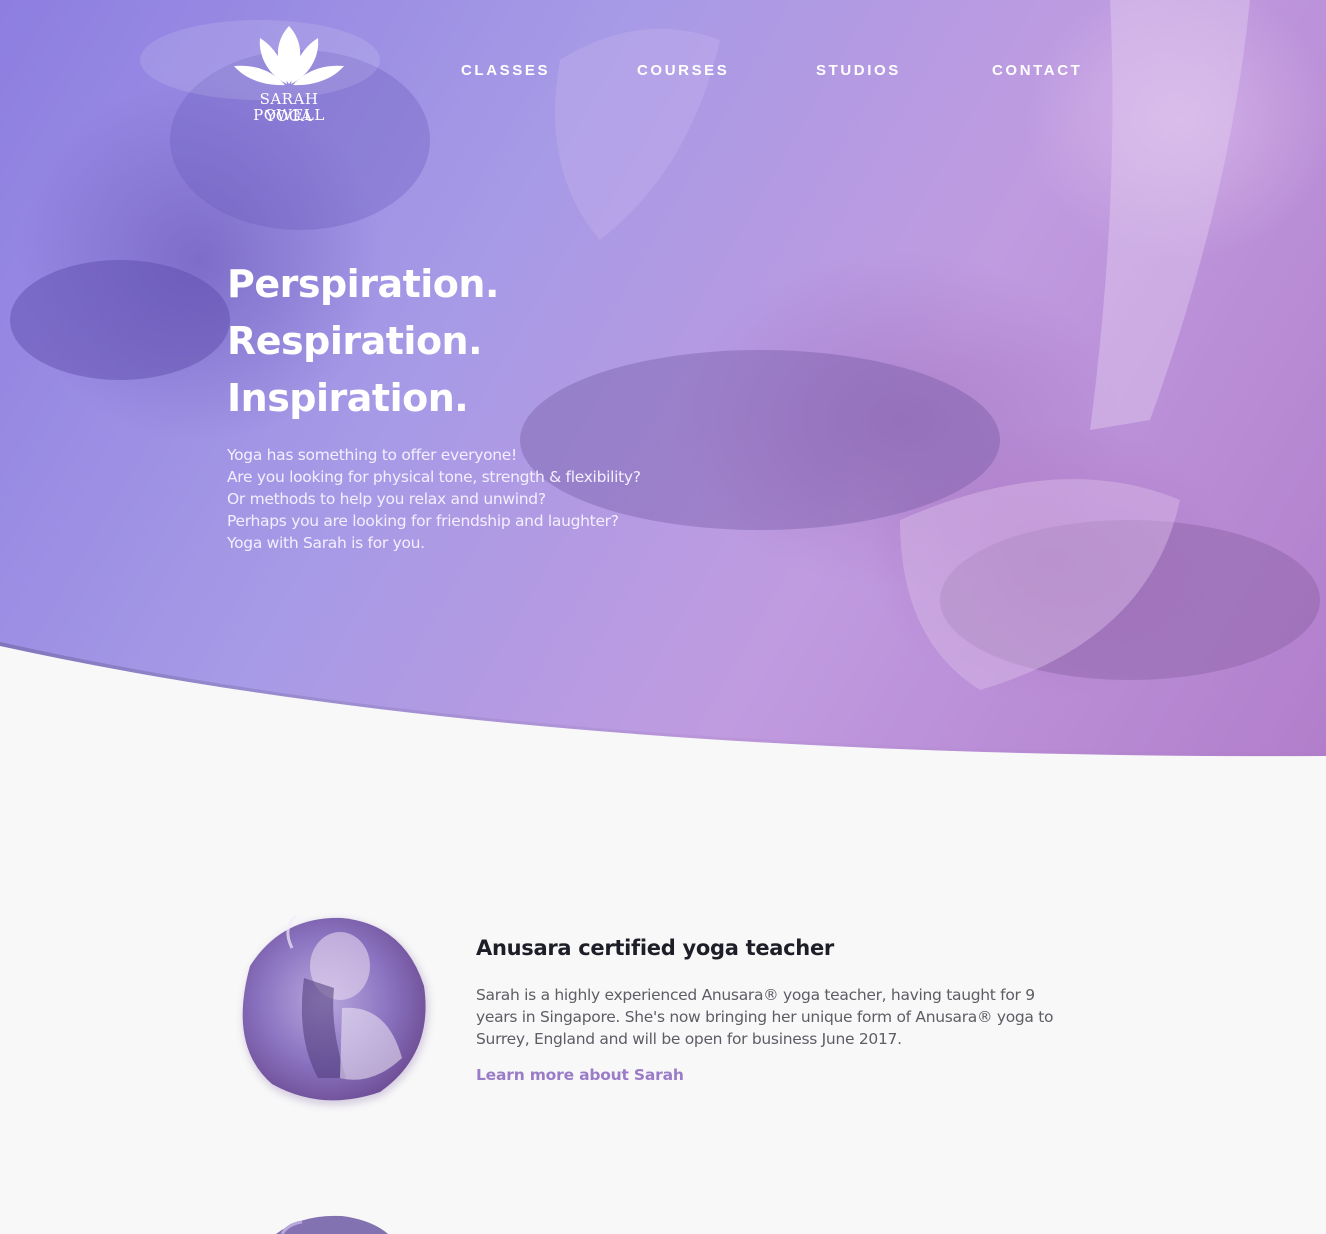 The image size is (1326, 1234). What do you see at coordinates (386, 499) in the screenshot?
I see `intro-line: Or methods to help you relax and unwind?` at bounding box center [386, 499].